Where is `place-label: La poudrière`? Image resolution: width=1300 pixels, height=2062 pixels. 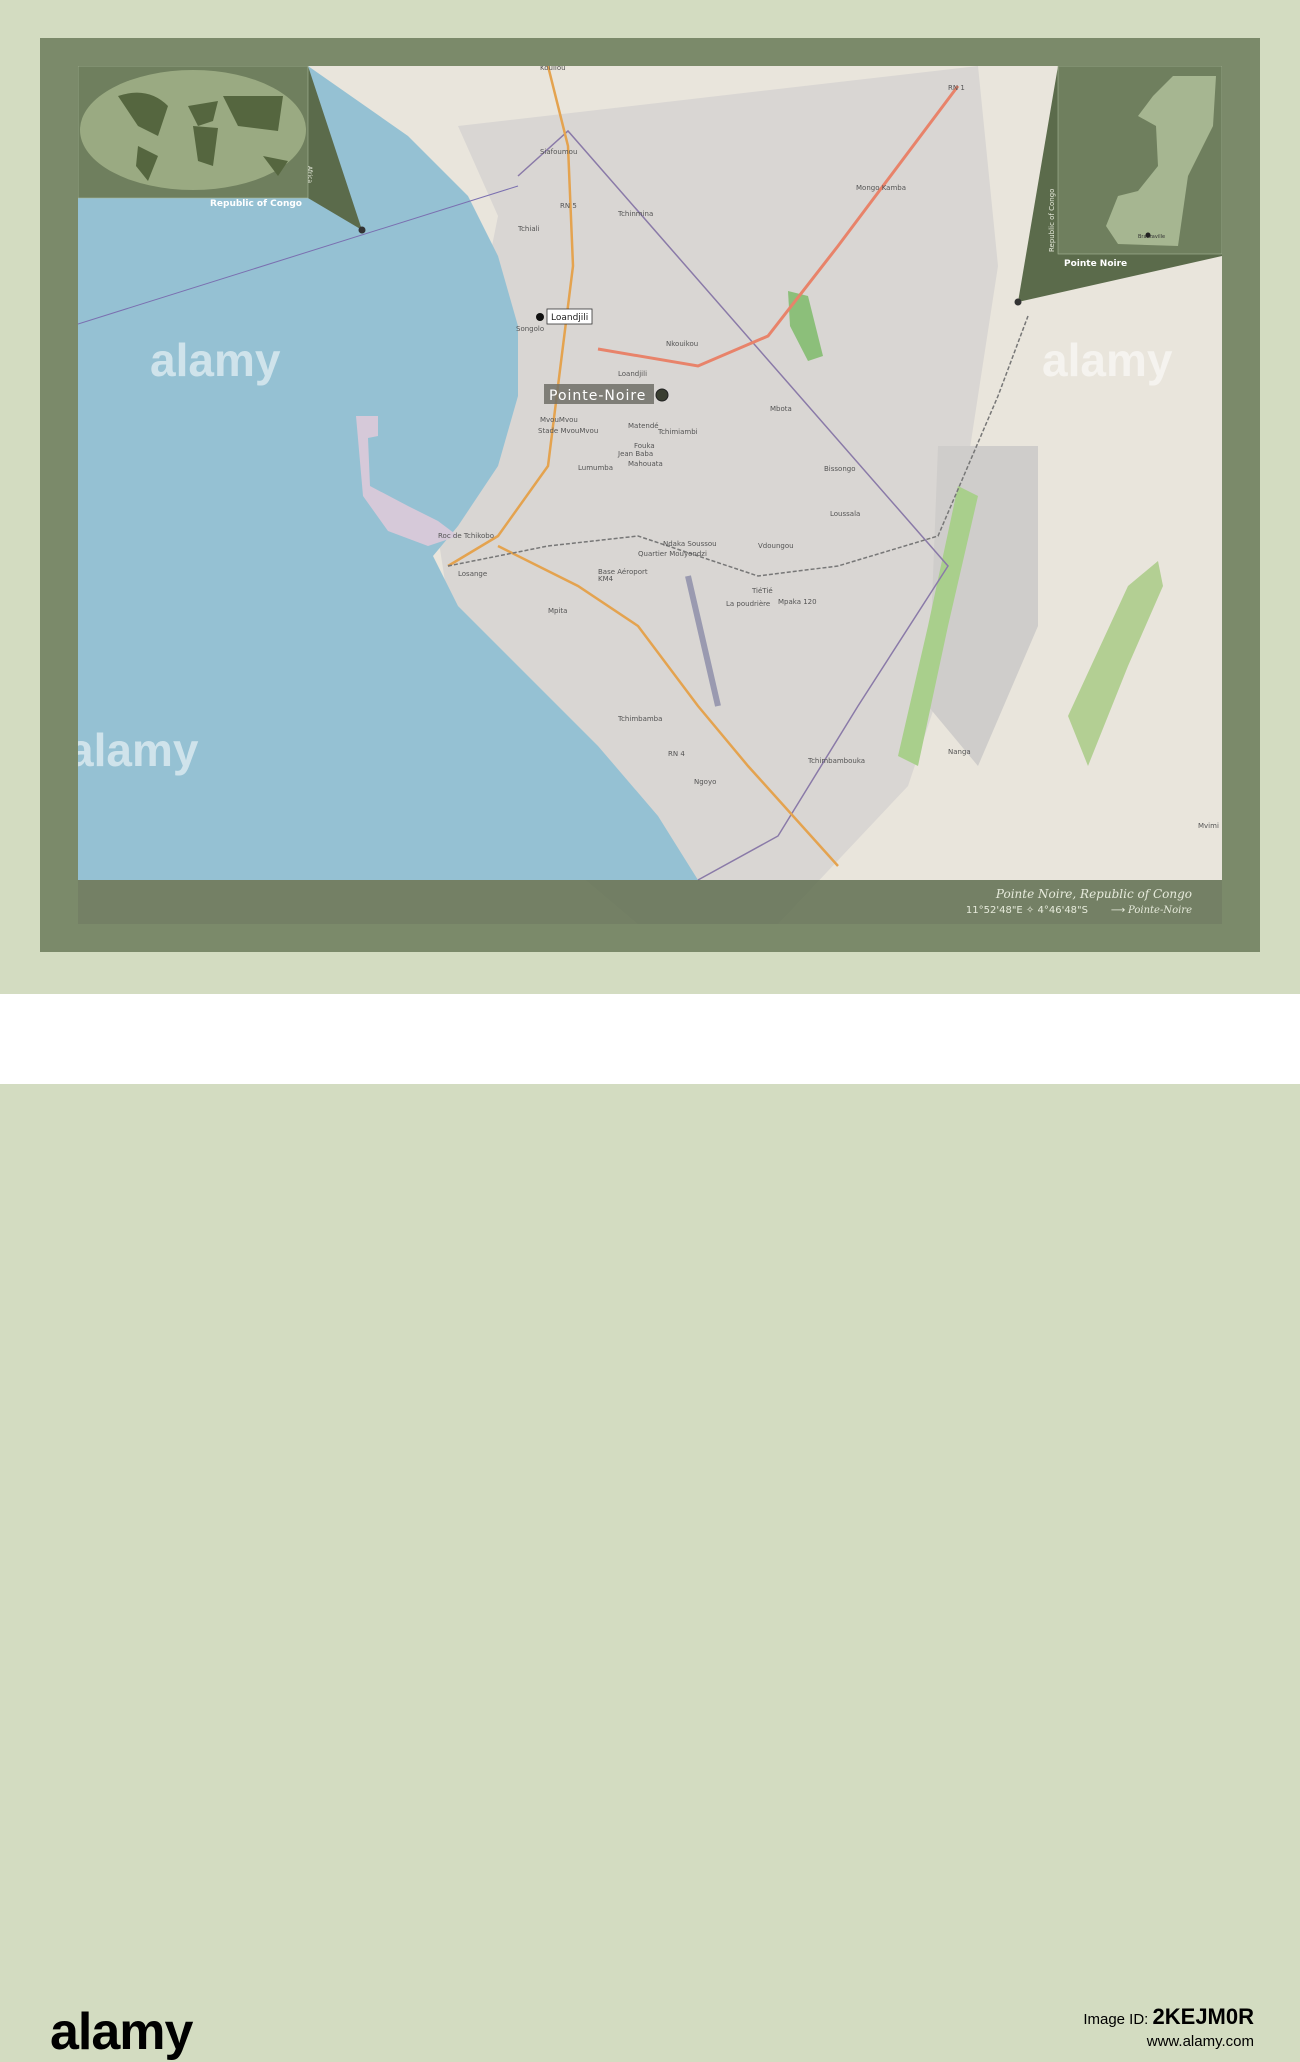
place-label: La poudrière is located at coordinates (748, 604).